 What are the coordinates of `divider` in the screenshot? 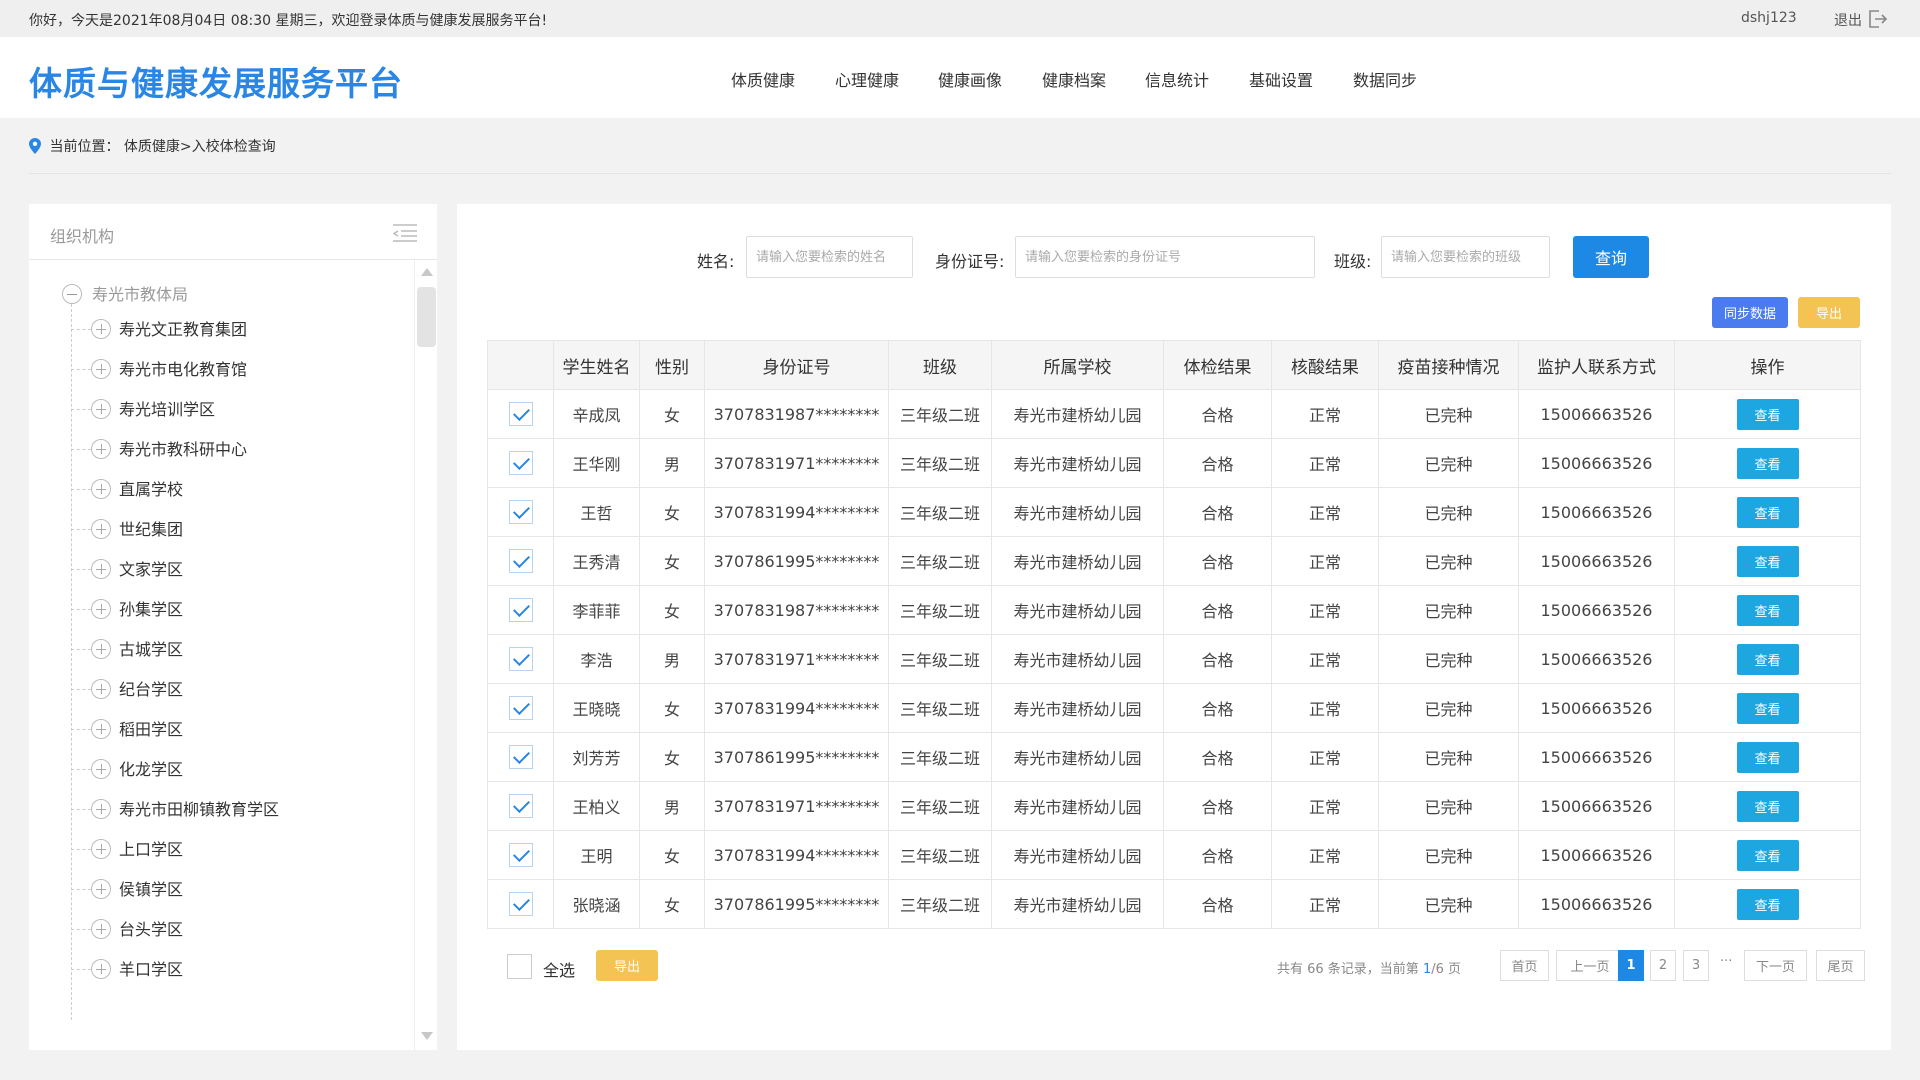 It's located at (960, 173).